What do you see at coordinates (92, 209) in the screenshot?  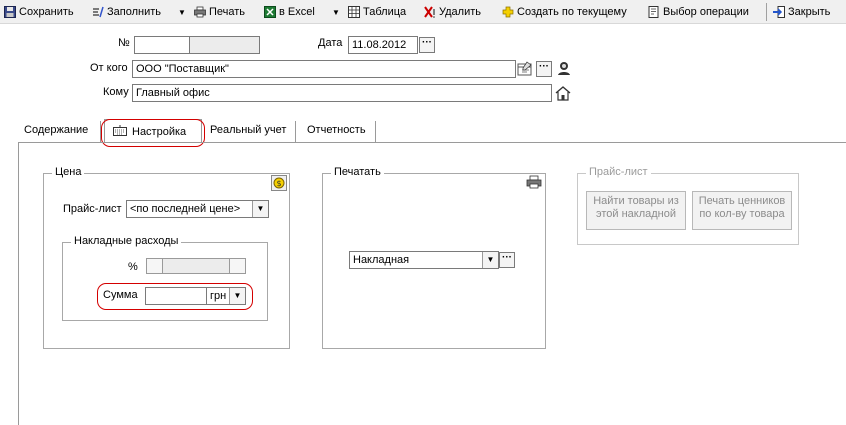 I see `pricelist-label: Прайс-лист` at bounding box center [92, 209].